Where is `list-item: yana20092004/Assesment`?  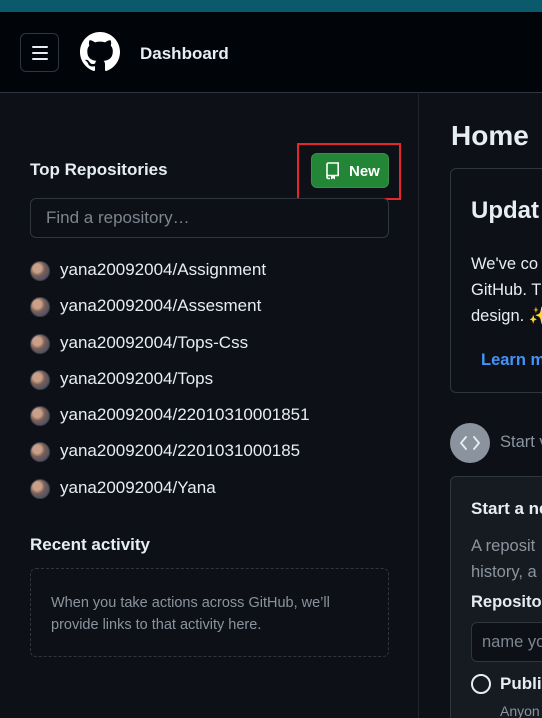 list-item: yana20092004/Assesment is located at coordinates (210, 314).